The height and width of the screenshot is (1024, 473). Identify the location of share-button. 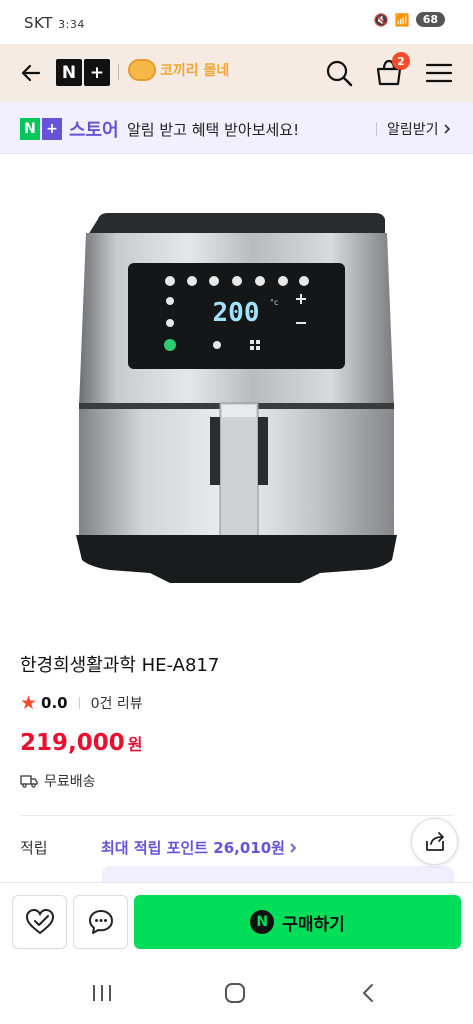
(434, 841).